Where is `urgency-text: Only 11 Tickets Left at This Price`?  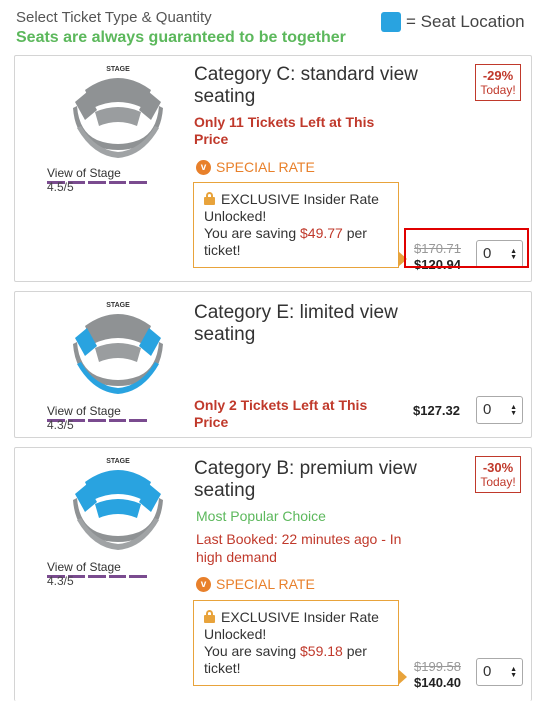 urgency-text: Only 11 Tickets Left at This Price is located at coordinates (284, 130).